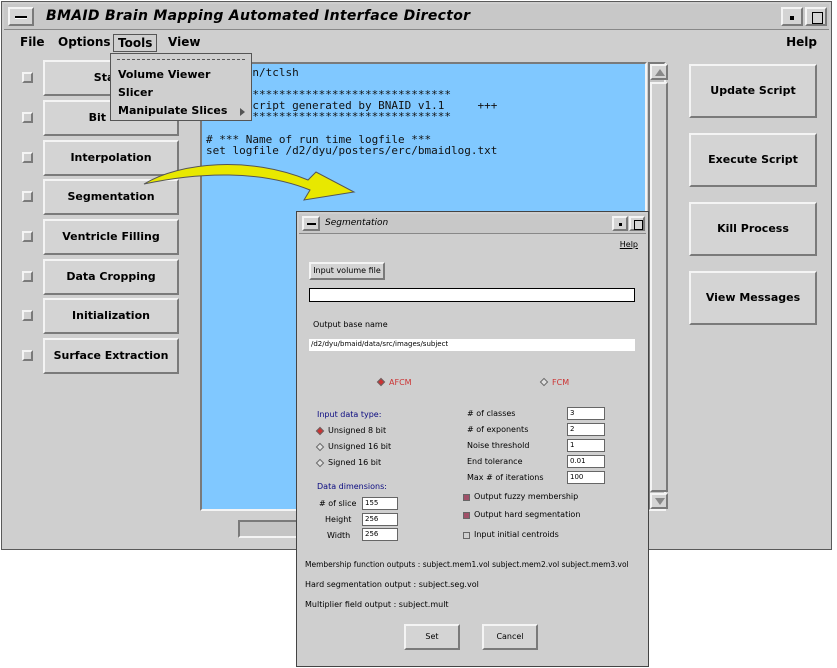 The width and height of the screenshot is (837, 668). Describe the element at coordinates (27, 157) in the screenshot. I see `module-check-interpolation` at that location.